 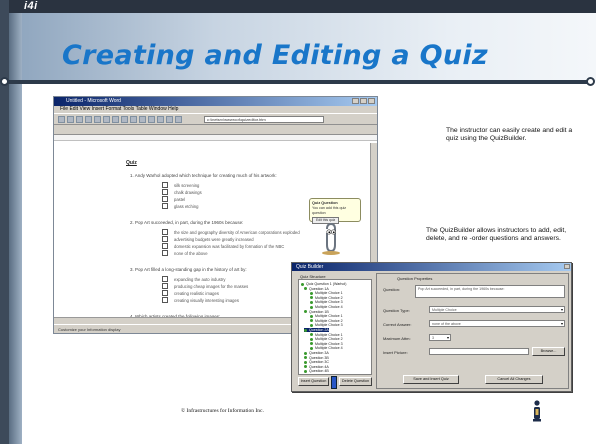 I want to click on answer-option: expanding the auto industry, so click(x=193, y=279).